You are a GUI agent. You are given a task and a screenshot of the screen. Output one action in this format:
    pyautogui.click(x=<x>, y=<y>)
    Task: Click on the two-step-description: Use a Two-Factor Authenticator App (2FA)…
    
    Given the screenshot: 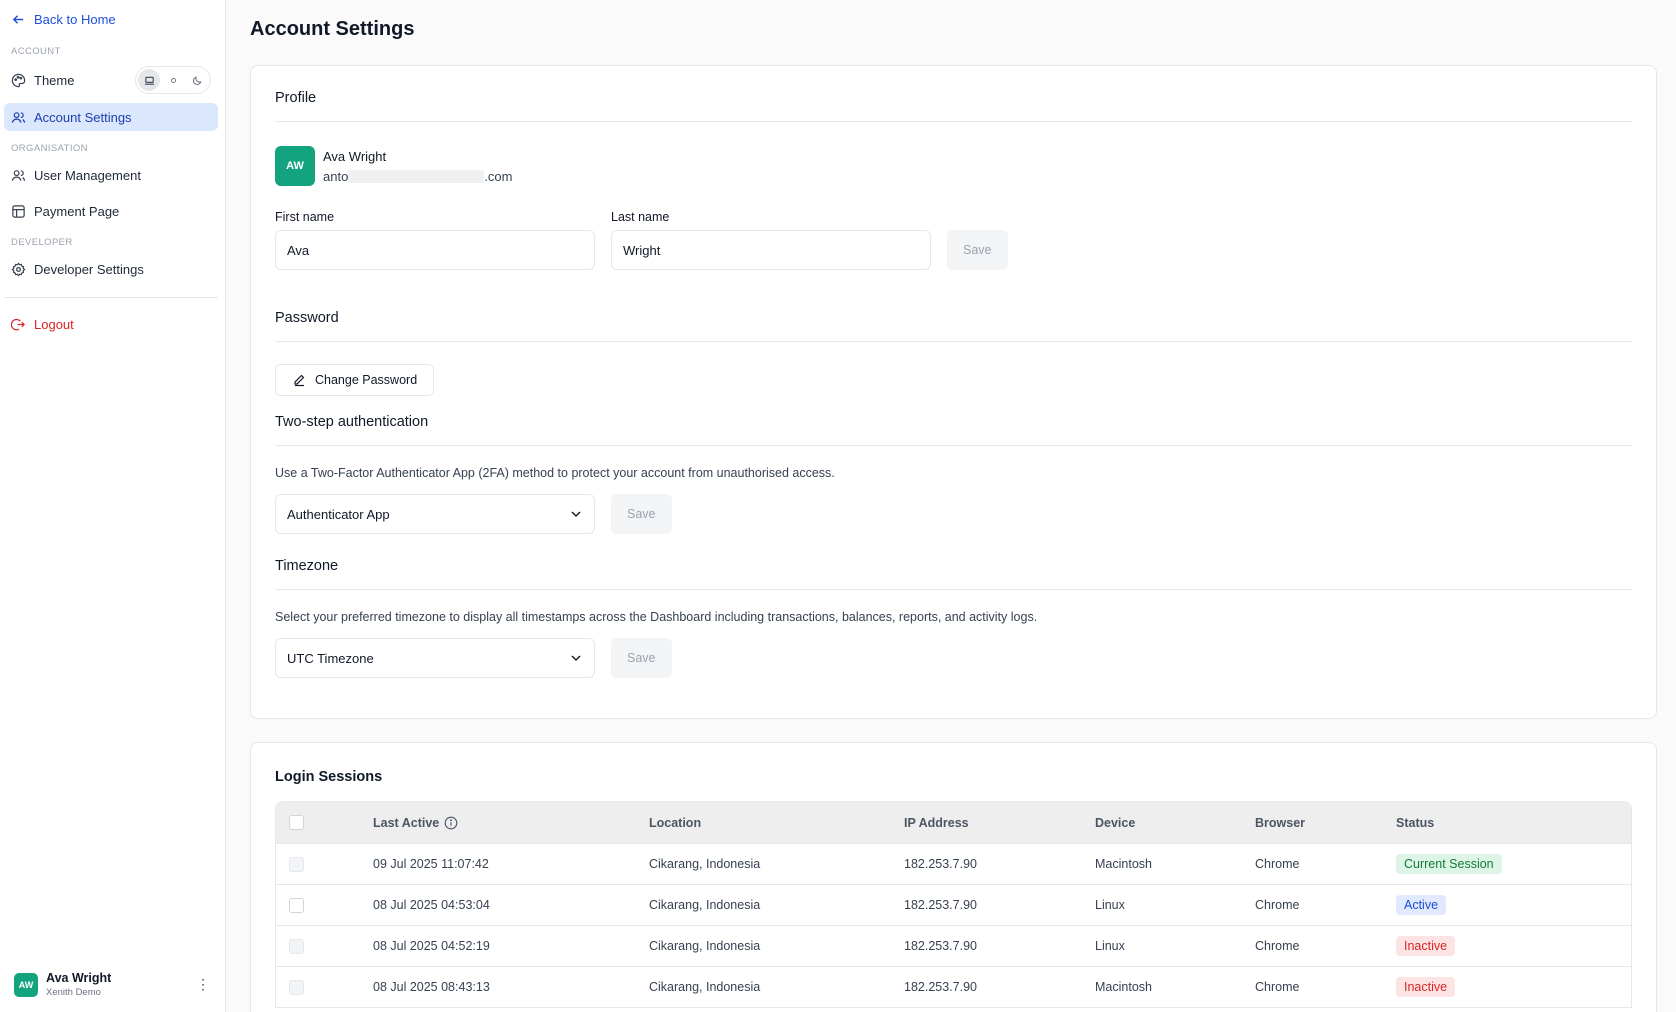 What is the action you would take?
    pyautogui.click(x=555, y=473)
    